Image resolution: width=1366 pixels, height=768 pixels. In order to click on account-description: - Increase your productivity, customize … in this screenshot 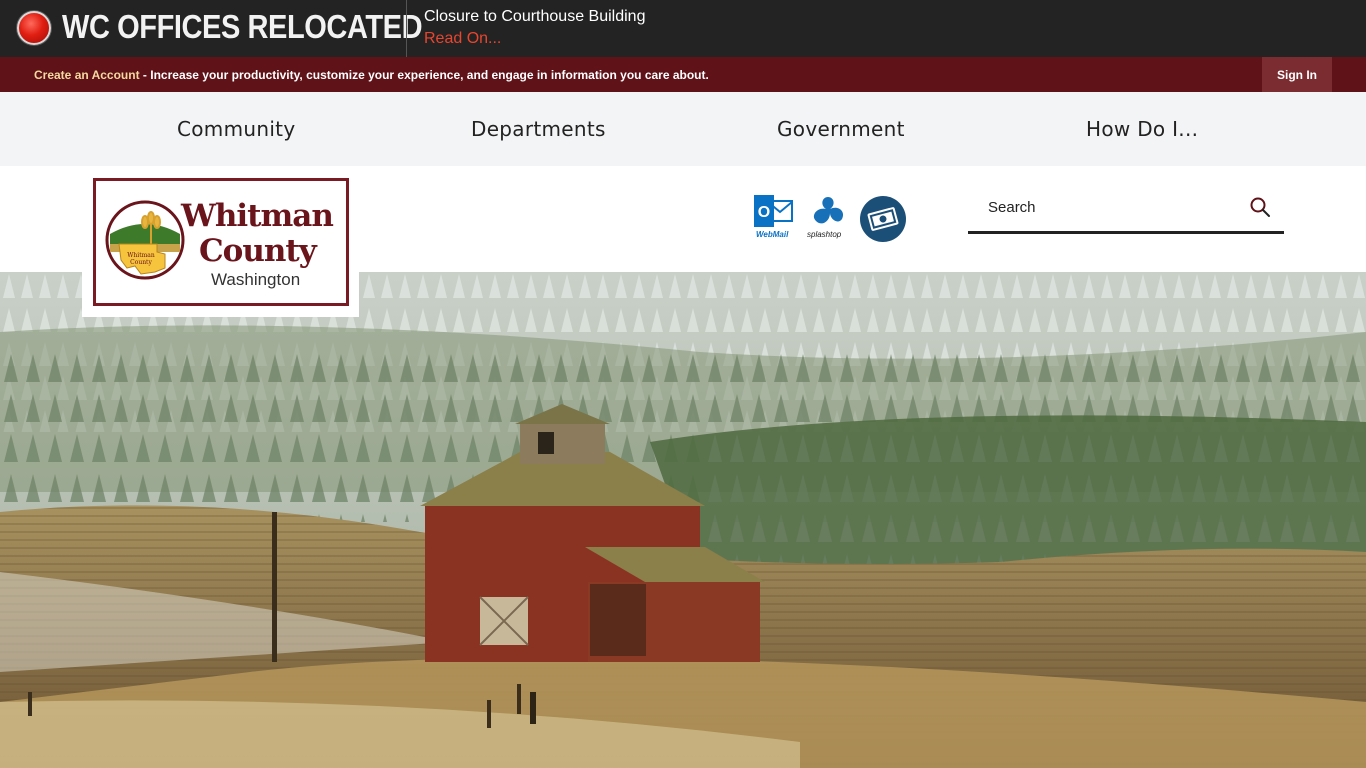, I will do `click(424, 75)`.